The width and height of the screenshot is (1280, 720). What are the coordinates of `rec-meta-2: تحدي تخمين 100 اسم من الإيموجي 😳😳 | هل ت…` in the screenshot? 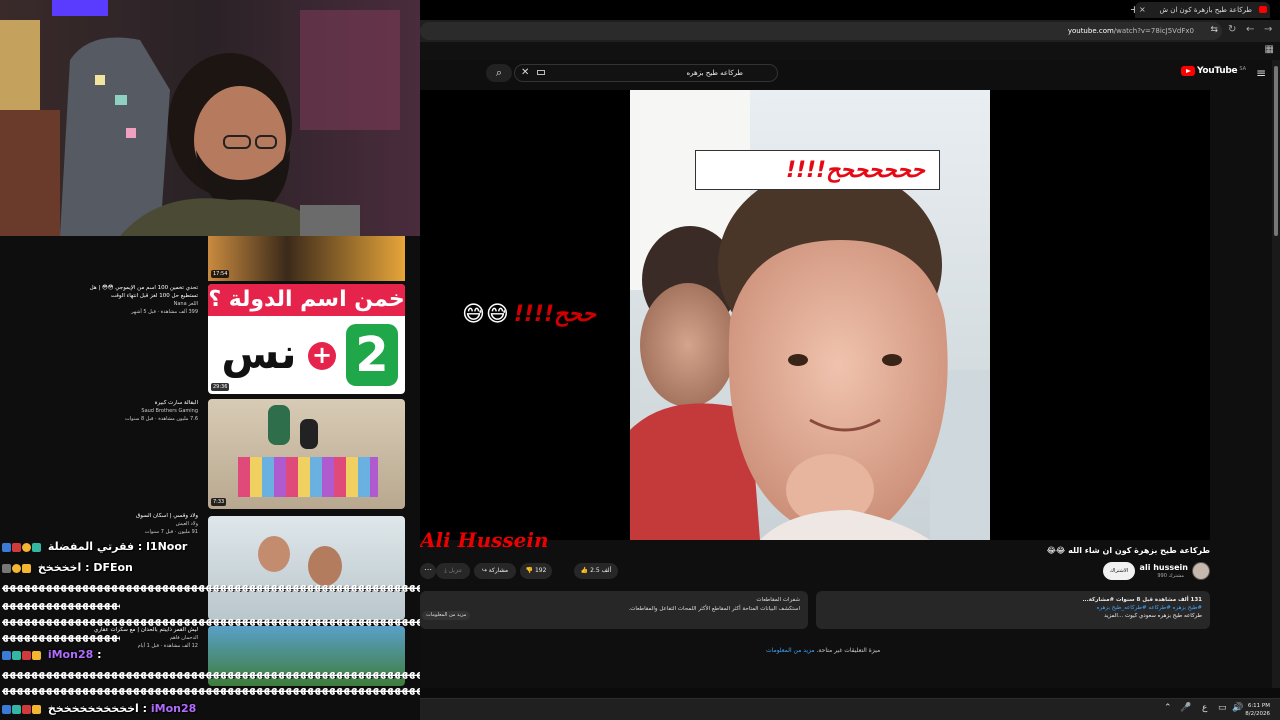 It's located at (143, 300).